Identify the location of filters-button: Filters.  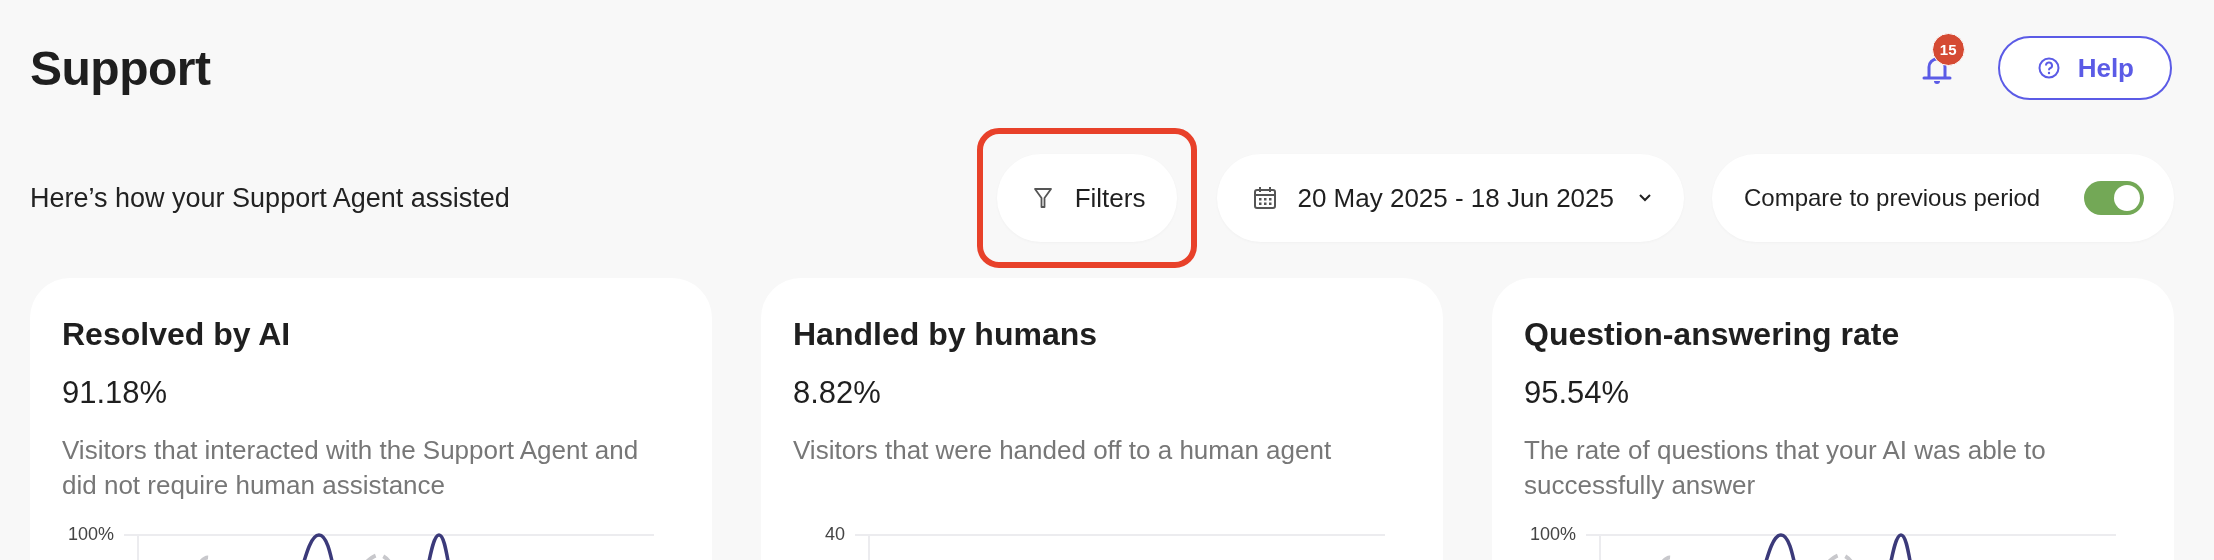
(1087, 198).